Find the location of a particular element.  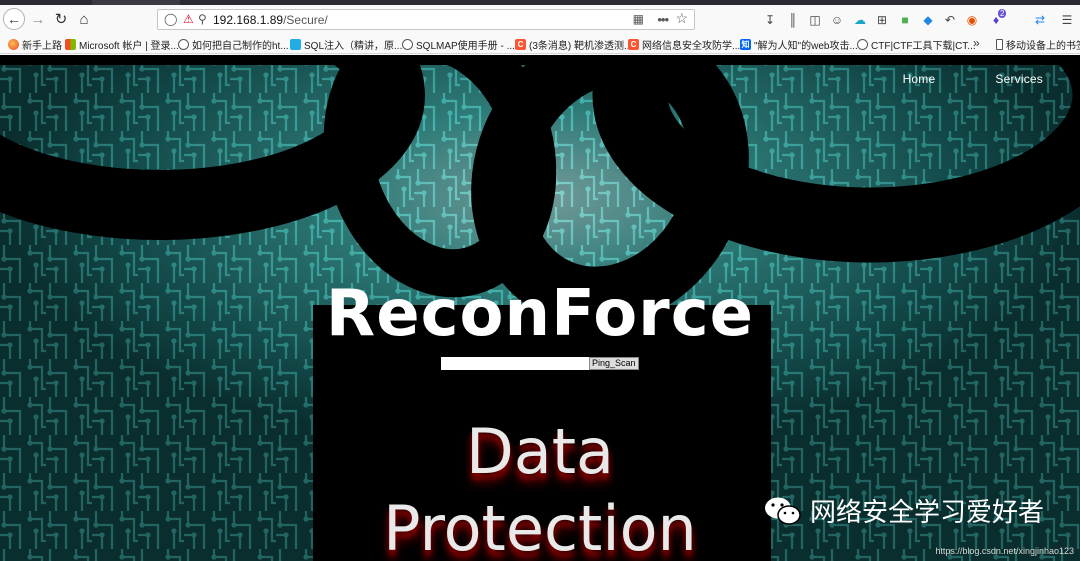

wechat-watermark: 网络安全学习爱好者 is located at coordinates (904, 510).